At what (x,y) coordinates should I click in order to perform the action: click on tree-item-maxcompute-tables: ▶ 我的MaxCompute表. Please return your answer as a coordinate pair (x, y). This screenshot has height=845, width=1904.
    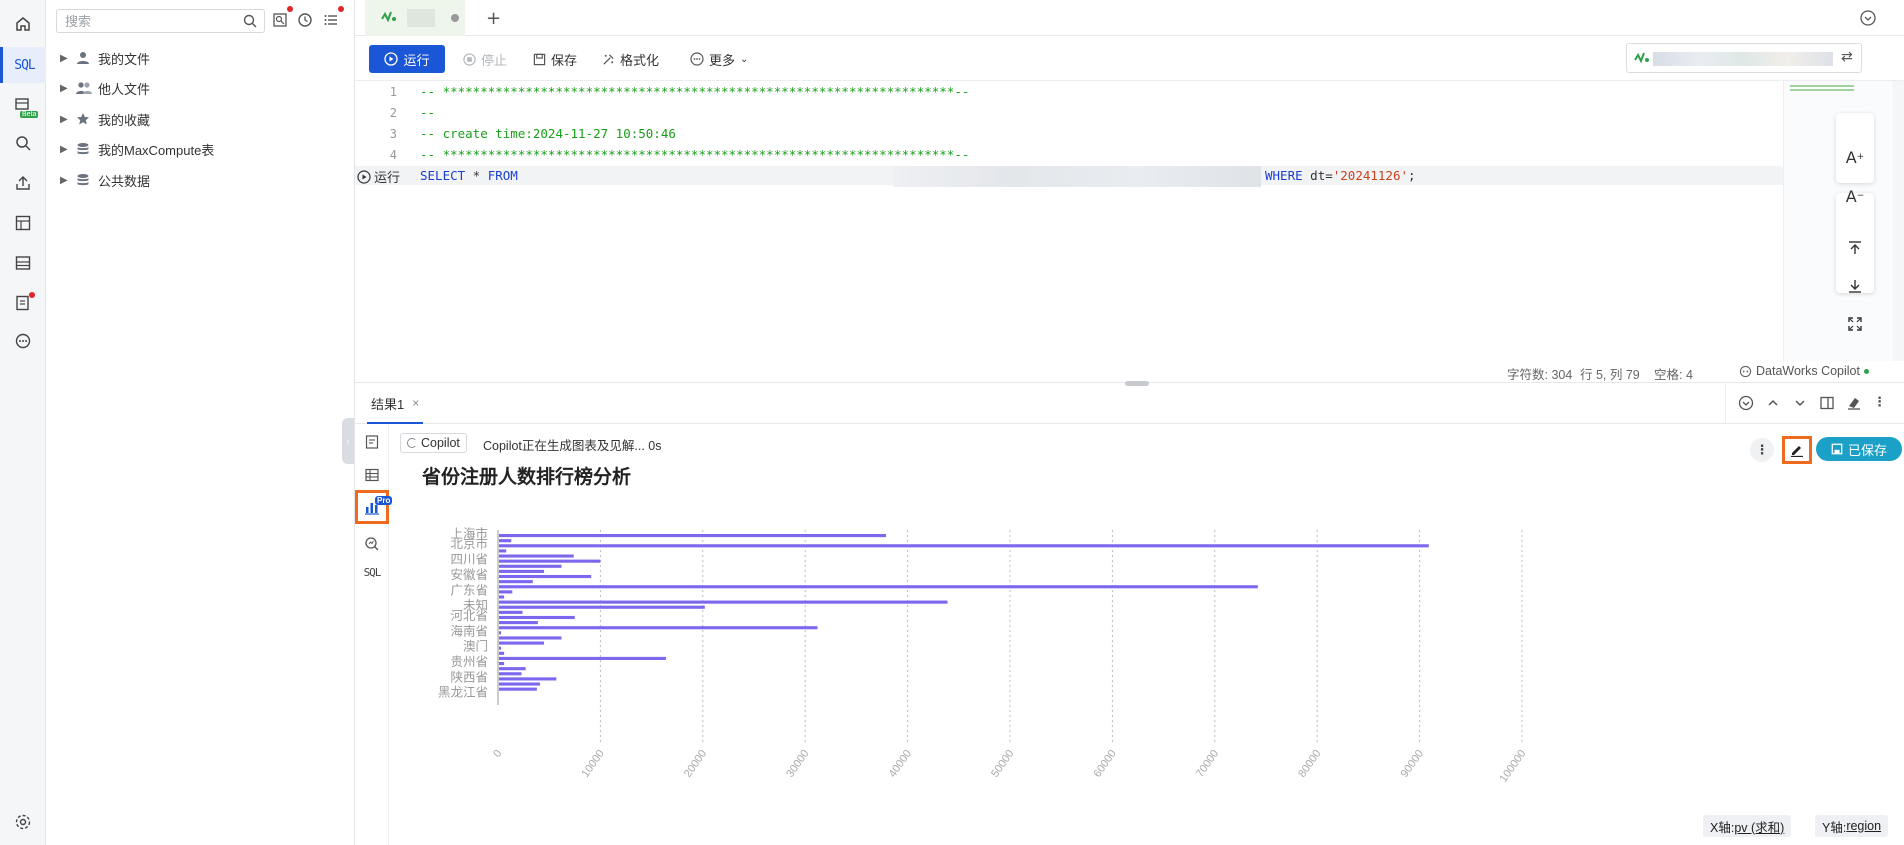
    Looking at the image, I should click on (137, 149).